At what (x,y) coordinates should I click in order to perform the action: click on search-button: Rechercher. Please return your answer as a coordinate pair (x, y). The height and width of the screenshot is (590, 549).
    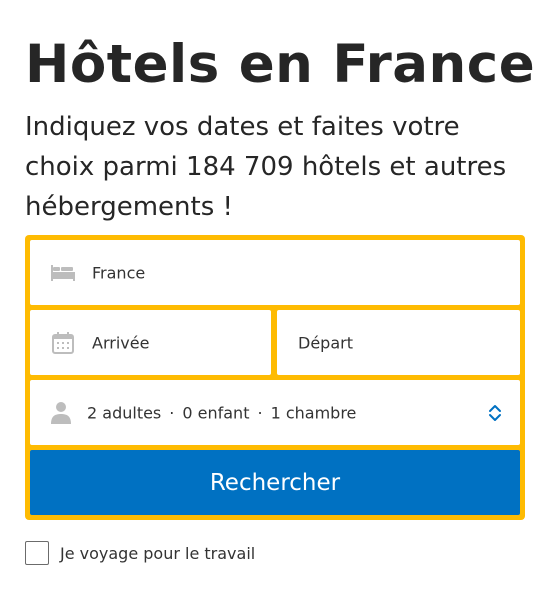
    Looking at the image, I should click on (275, 482).